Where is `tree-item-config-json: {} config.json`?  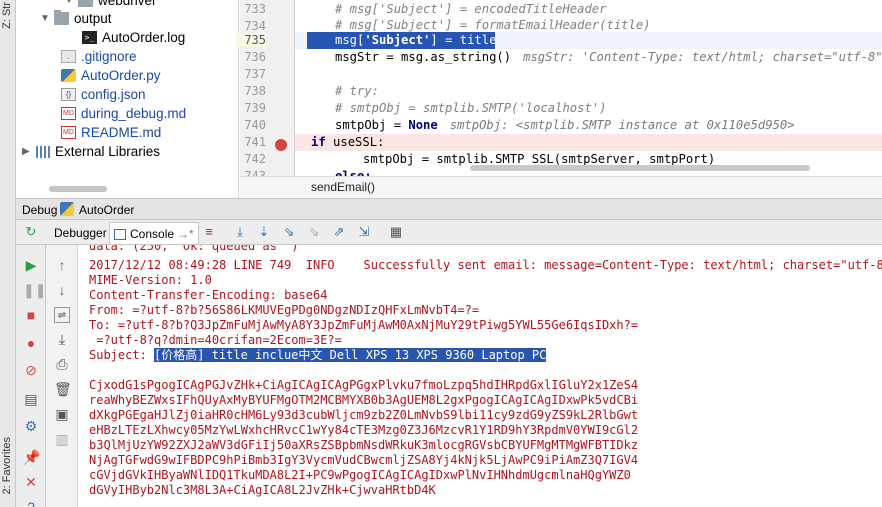
tree-item-config-json: {} config.json is located at coordinates (103, 94).